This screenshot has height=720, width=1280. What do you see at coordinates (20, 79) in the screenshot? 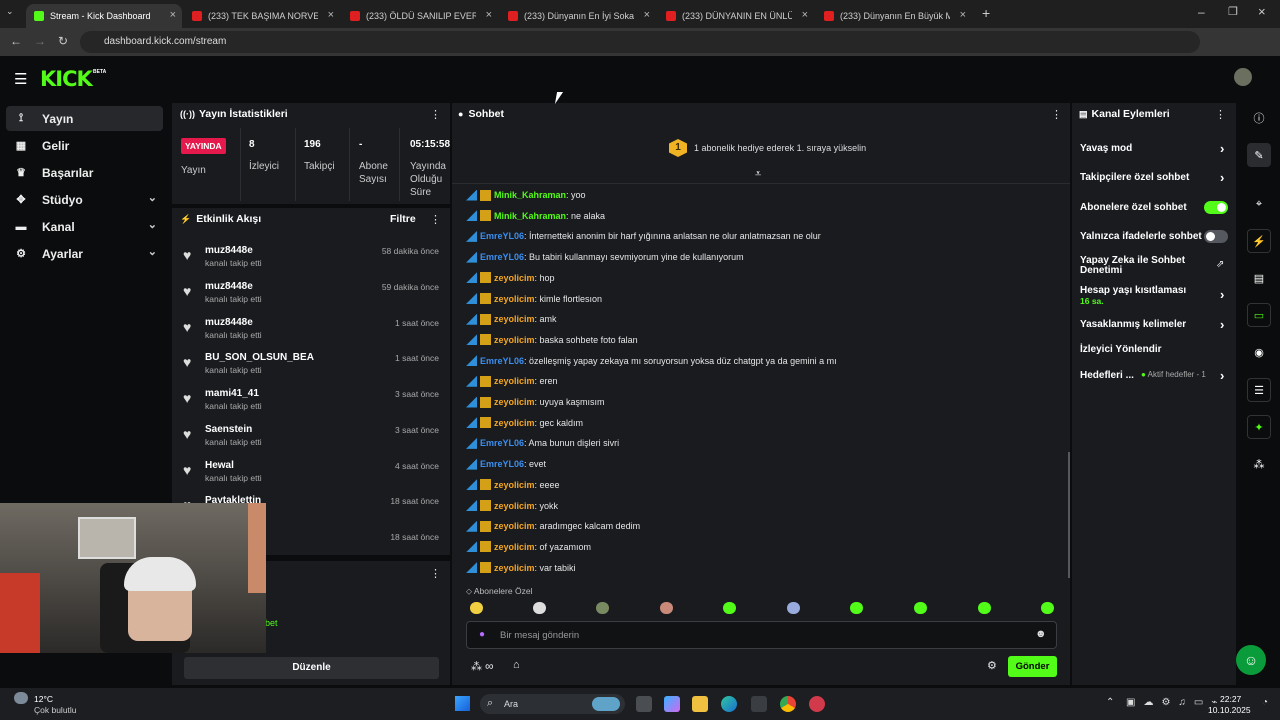
I see `hamburger-menu-icon: ☰` at bounding box center [20, 79].